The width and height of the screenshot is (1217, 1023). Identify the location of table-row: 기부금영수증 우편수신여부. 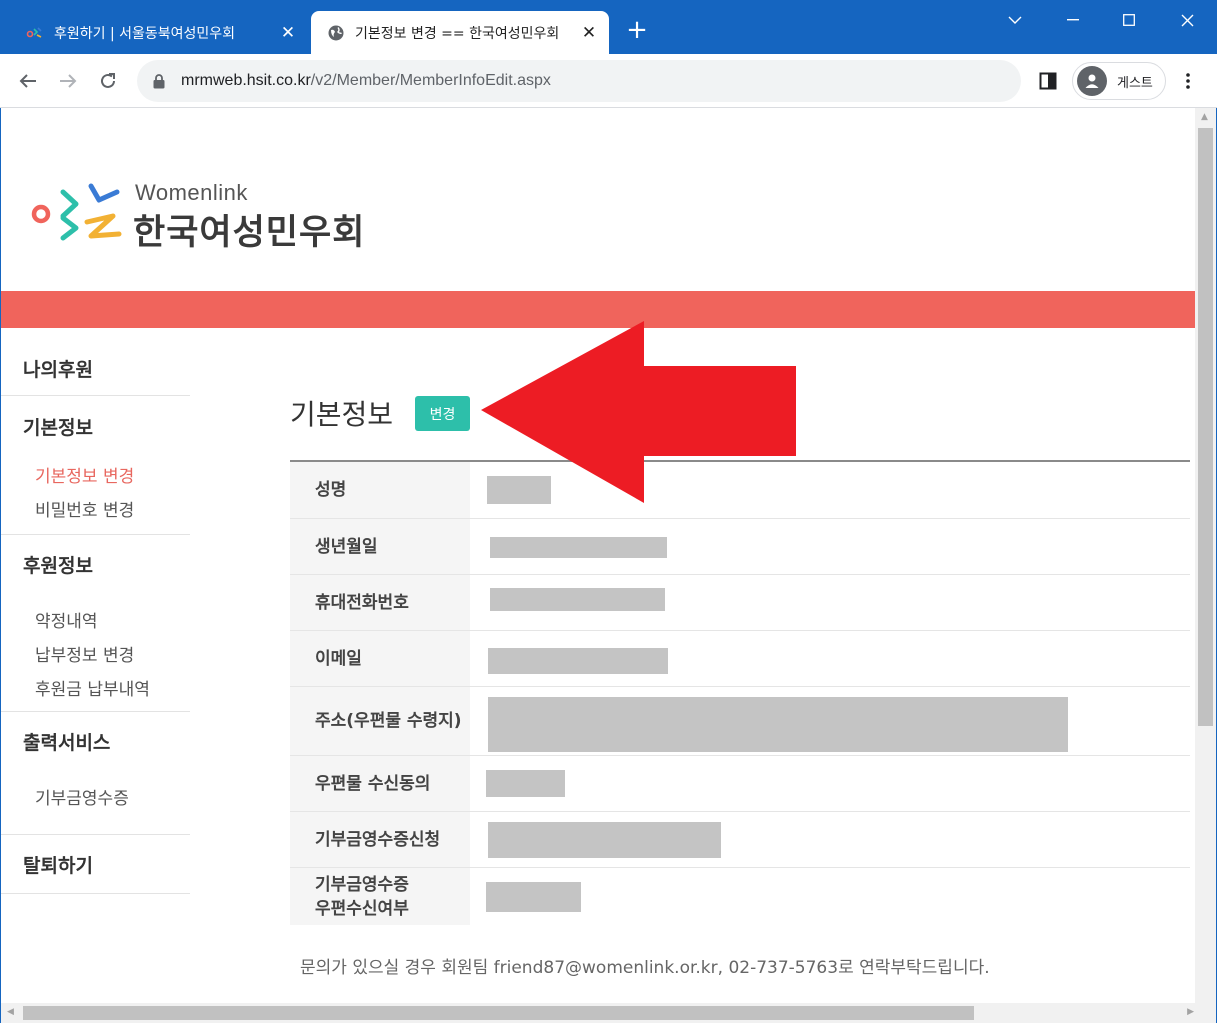
(740, 896).